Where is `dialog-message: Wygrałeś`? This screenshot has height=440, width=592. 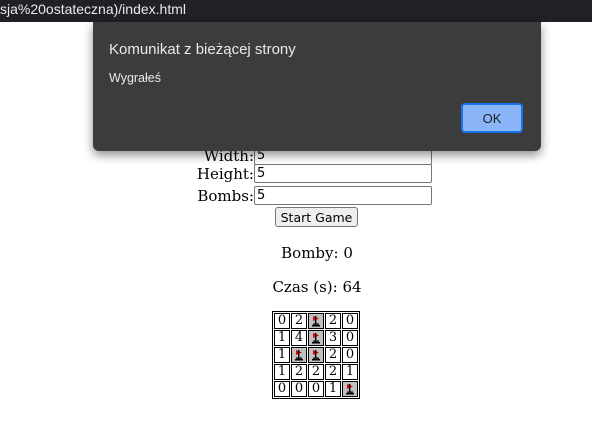
dialog-message: Wygrałeś is located at coordinates (135, 78).